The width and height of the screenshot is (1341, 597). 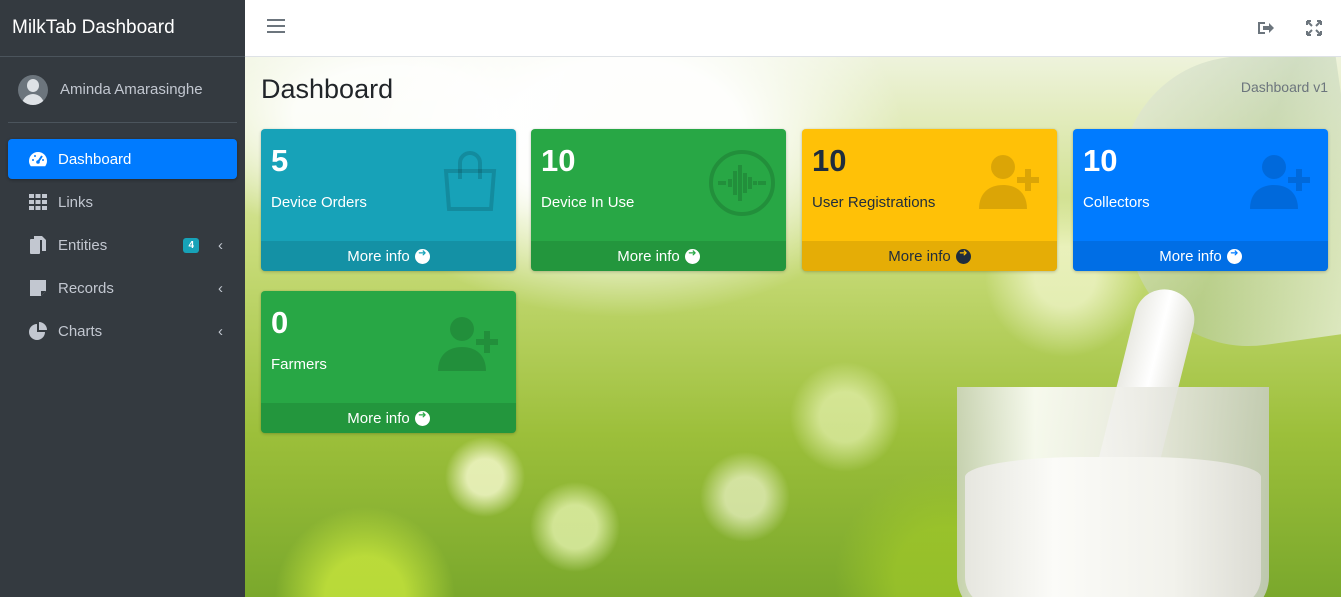 What do you see at coordinates (280, 322) in the screenshot?
I see `box-value: 0` at bounding box center [280, 322].